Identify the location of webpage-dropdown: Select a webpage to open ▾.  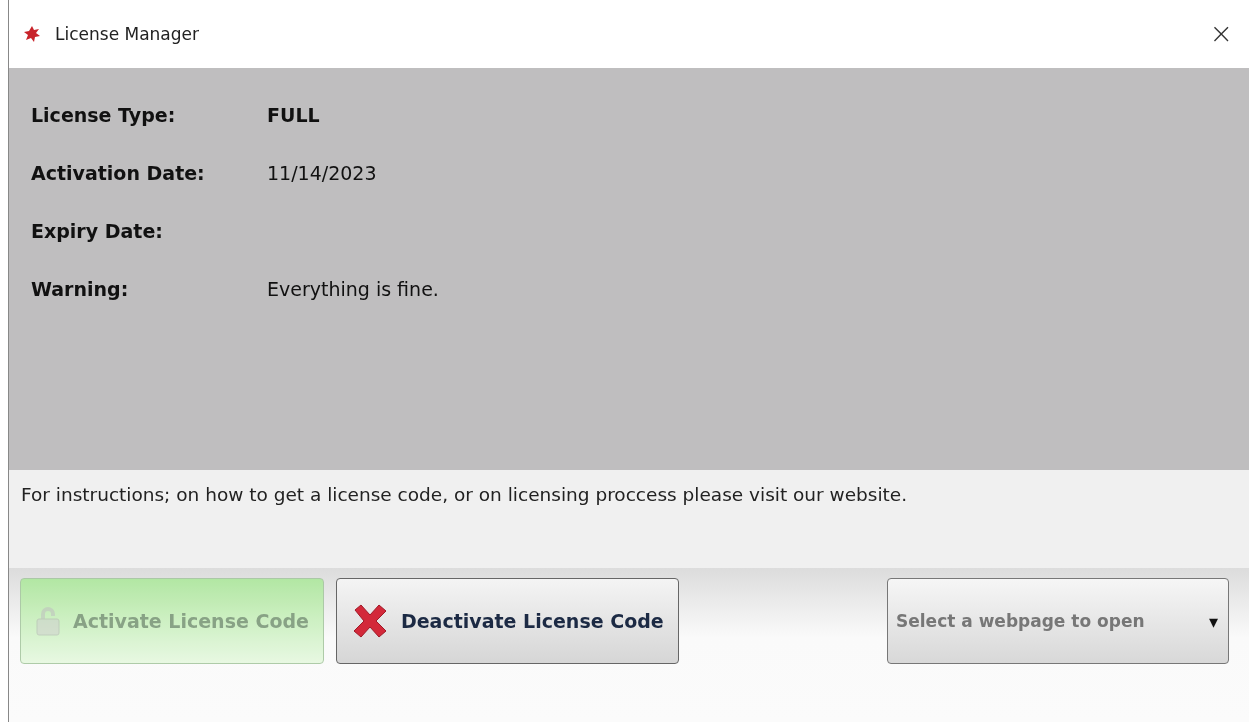
(1058, 621).